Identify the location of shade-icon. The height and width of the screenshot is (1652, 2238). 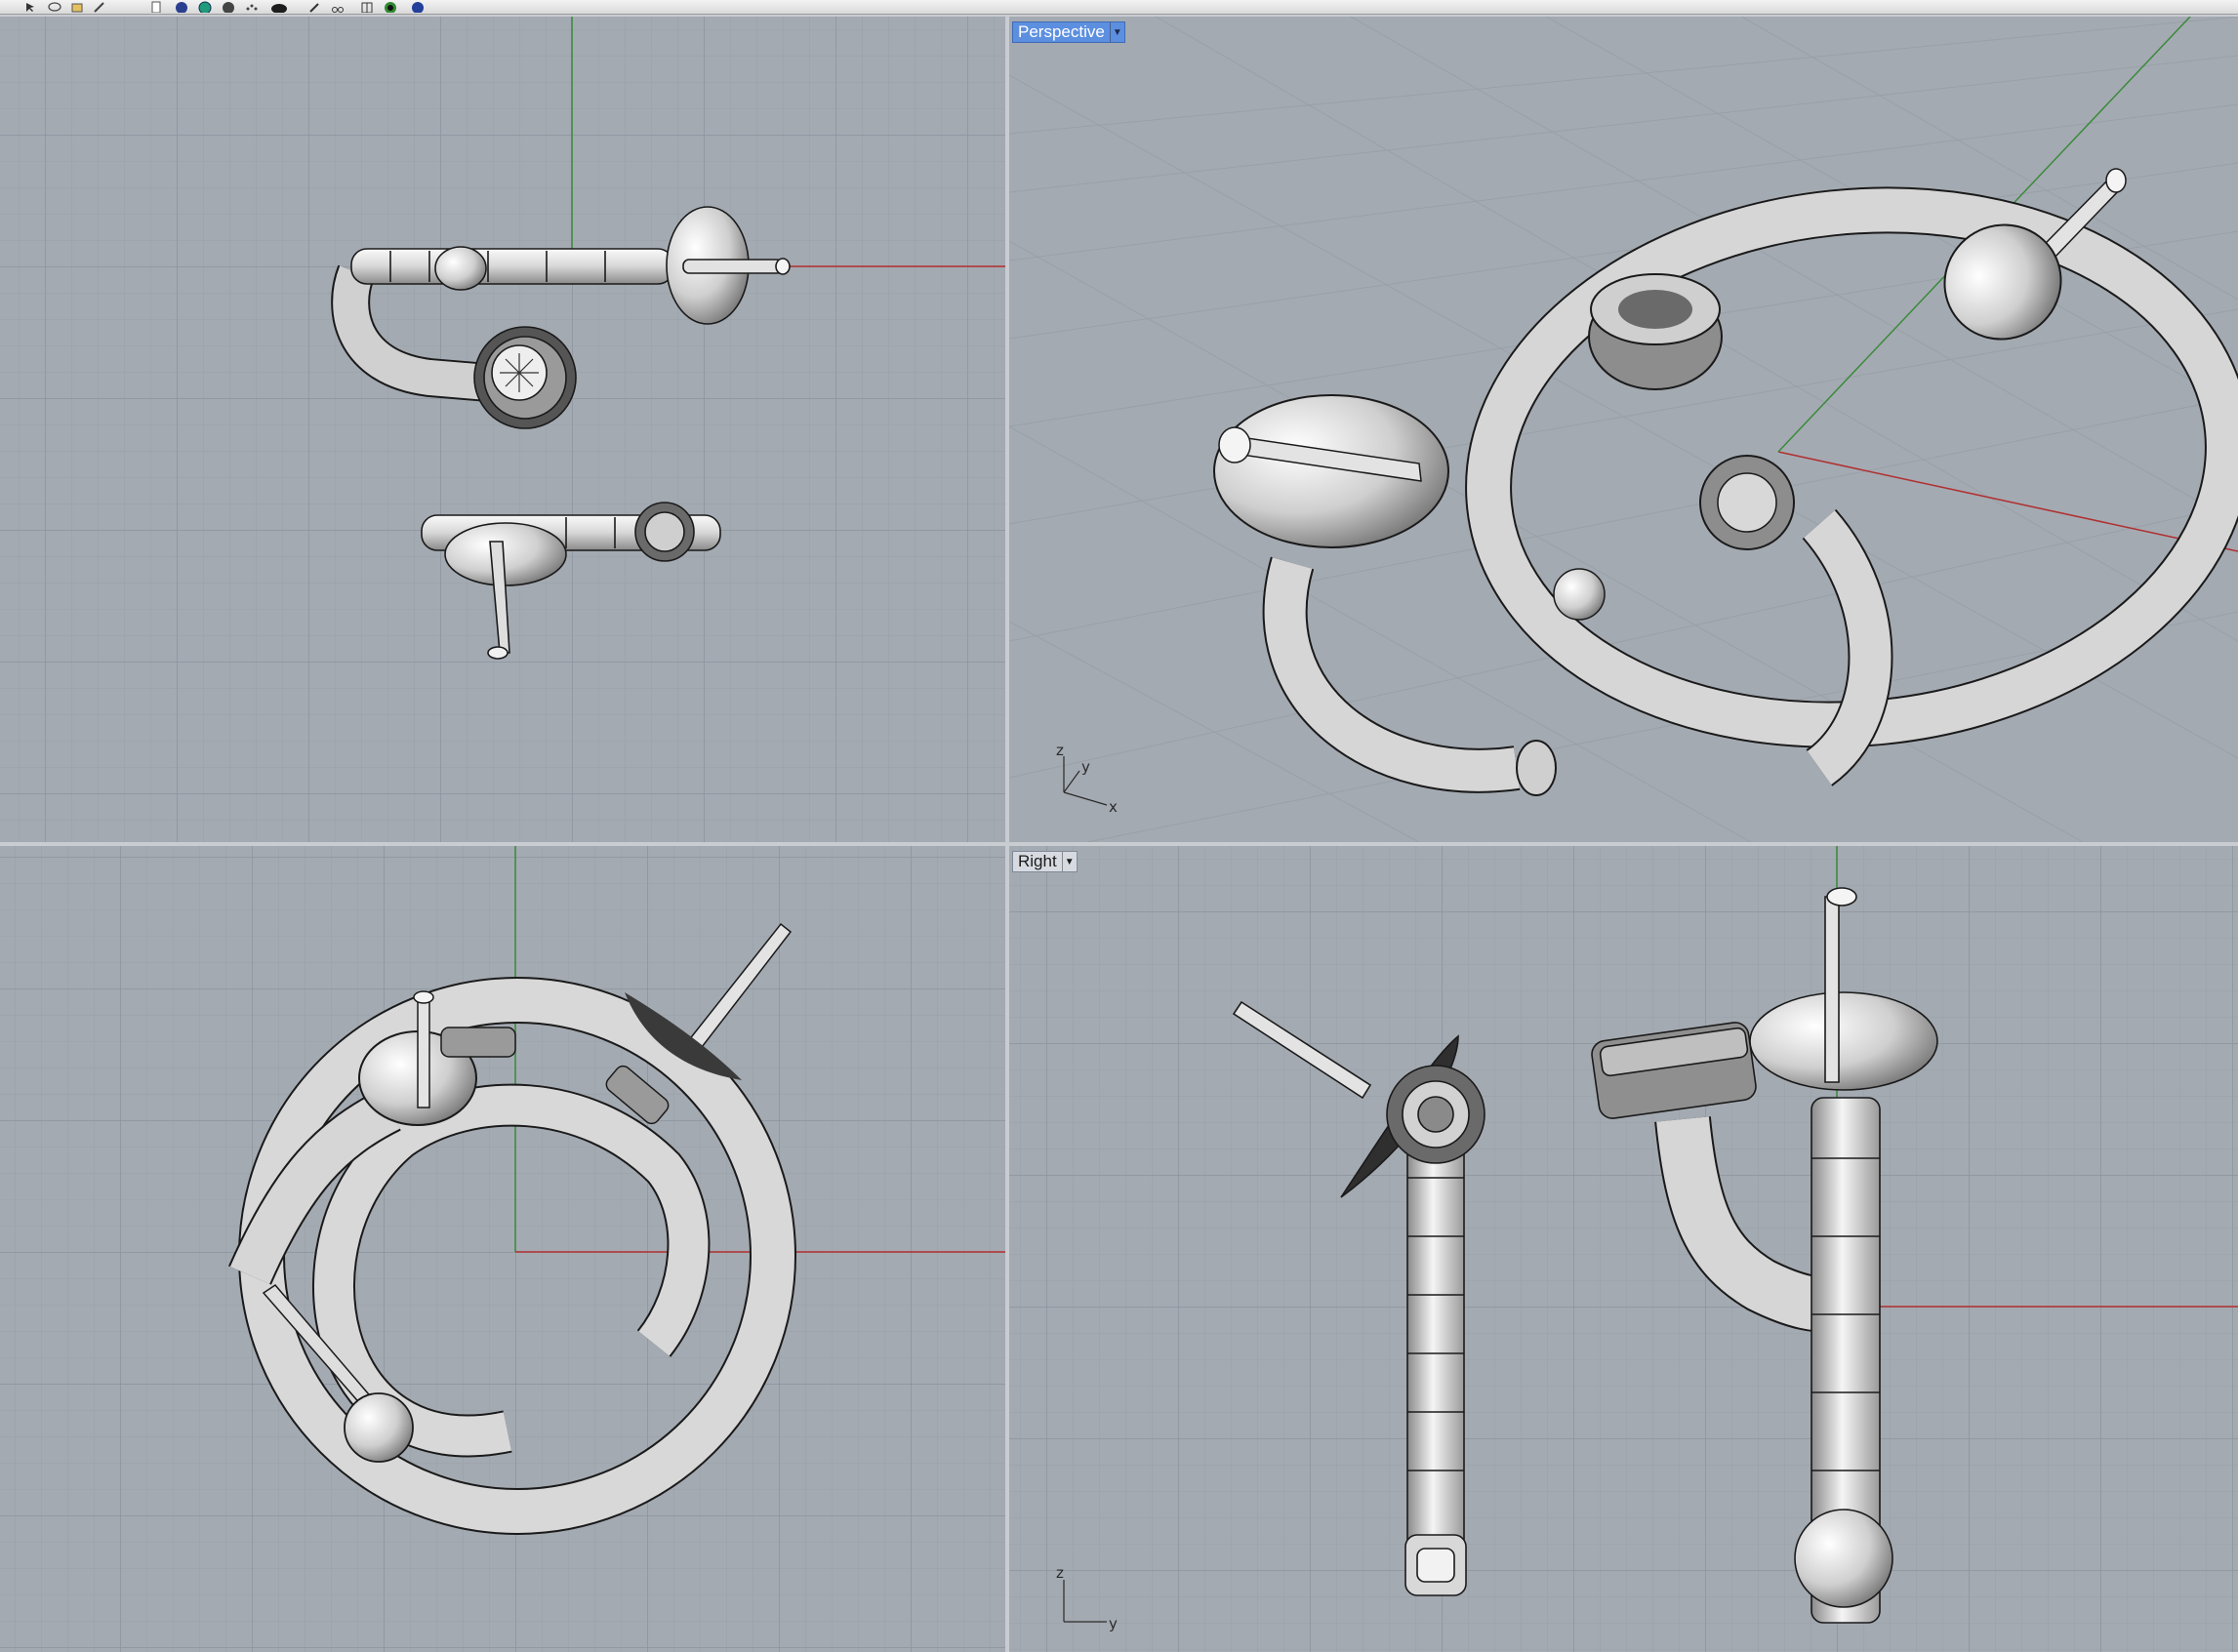
(228, 7).